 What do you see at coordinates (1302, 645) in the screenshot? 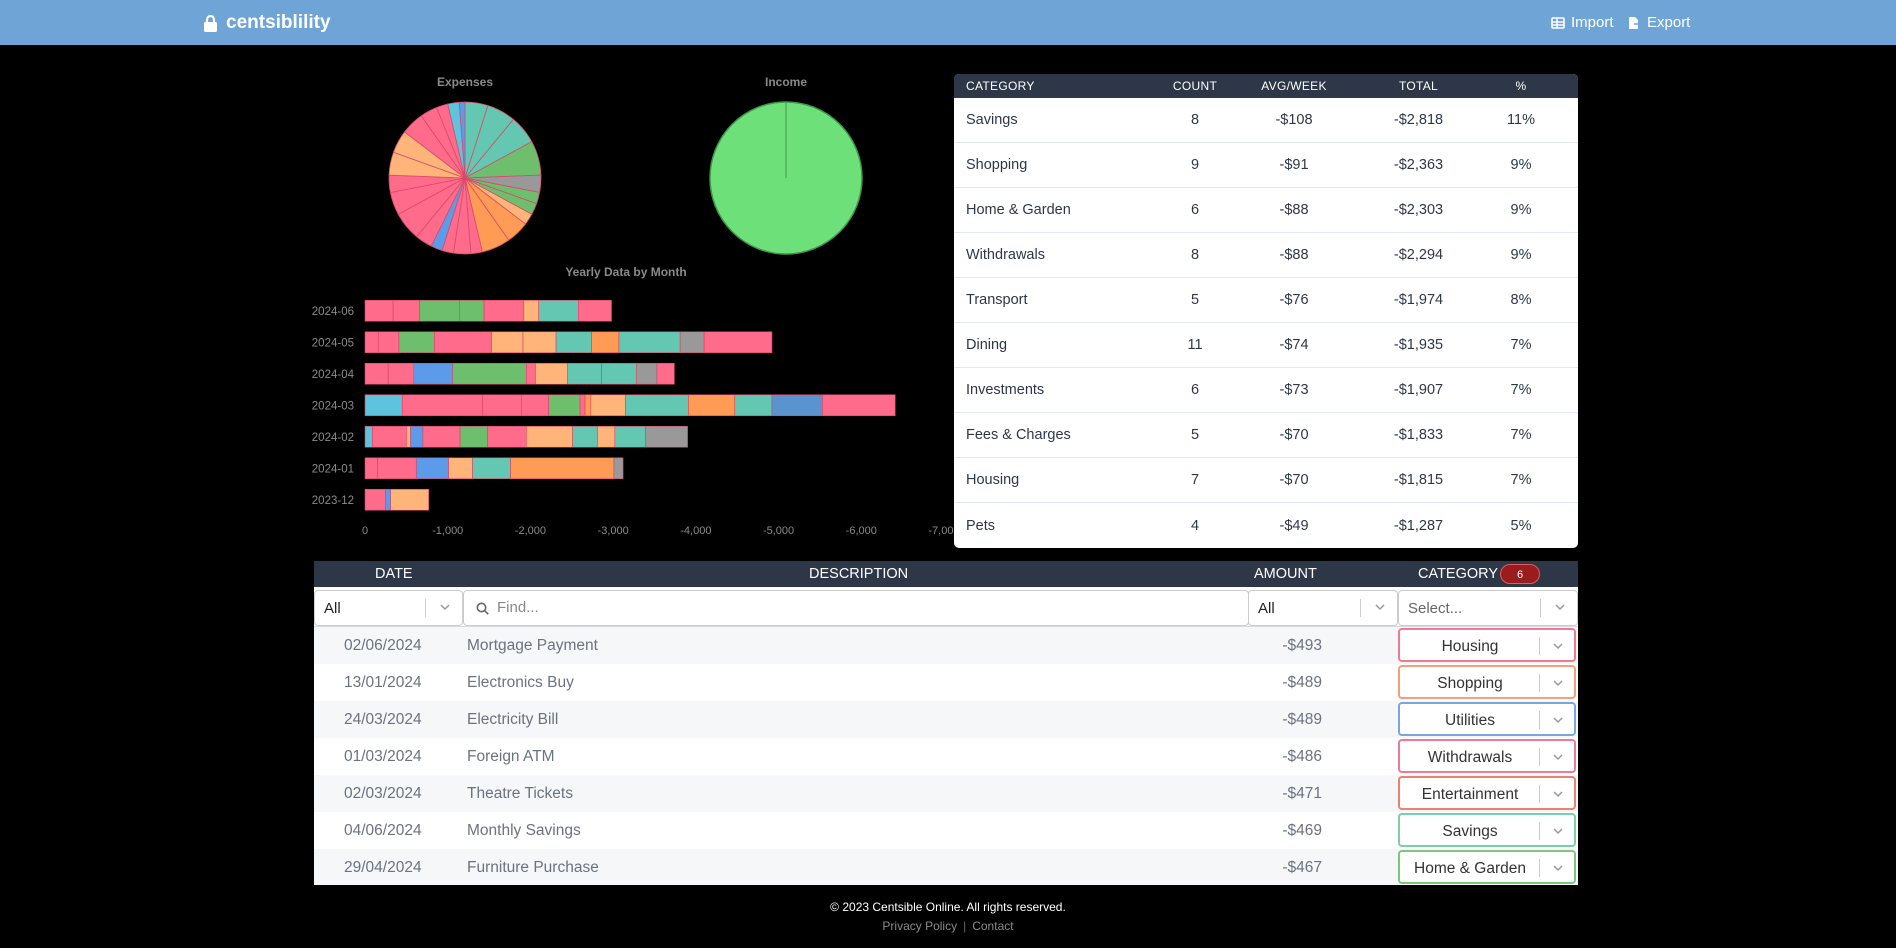
I see `transaction-amount: -$493` at bounding box center [1302, 645].